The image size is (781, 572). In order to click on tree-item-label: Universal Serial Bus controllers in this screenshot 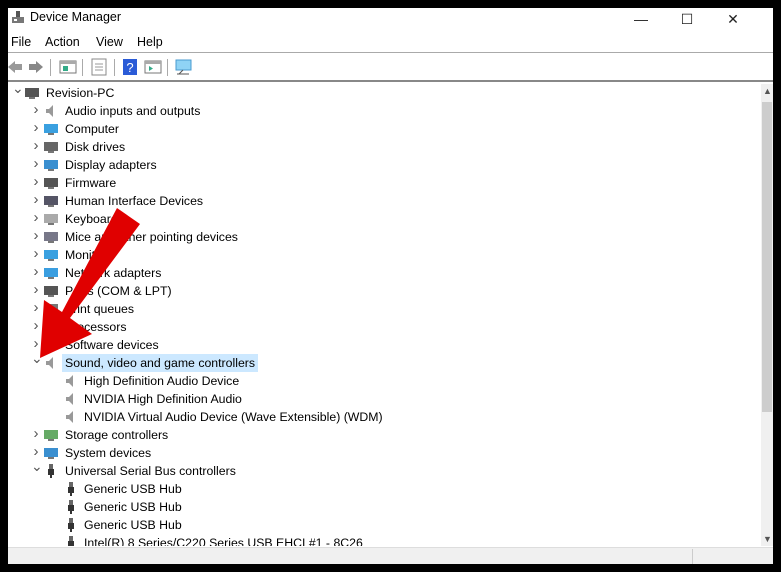, I will do `click(150, 471)`.